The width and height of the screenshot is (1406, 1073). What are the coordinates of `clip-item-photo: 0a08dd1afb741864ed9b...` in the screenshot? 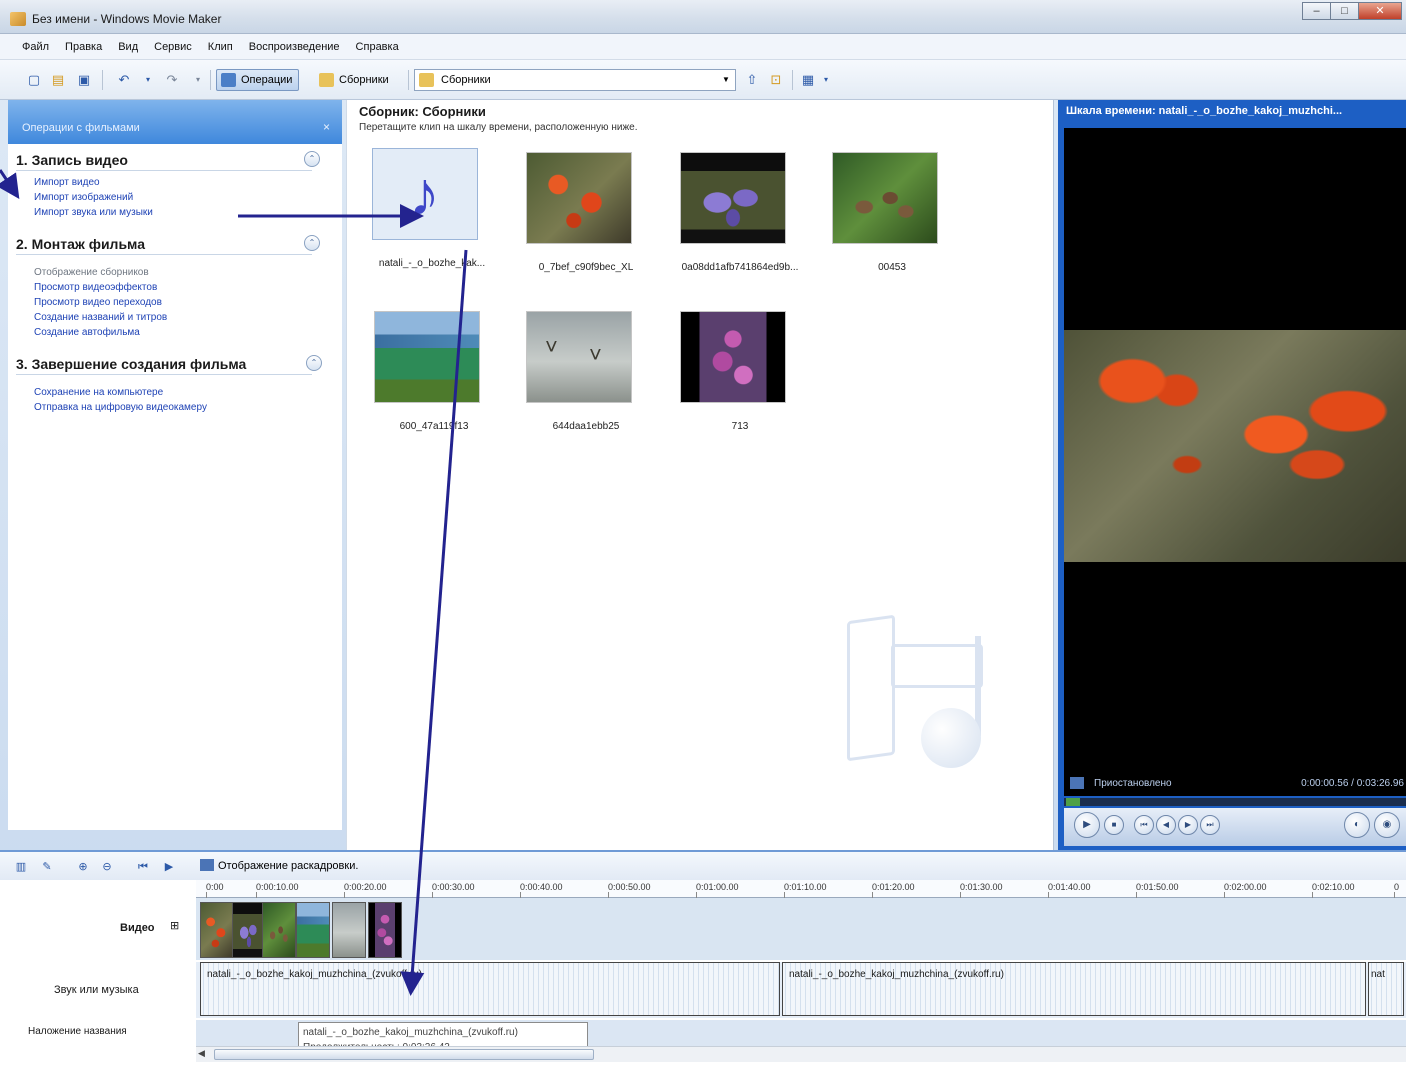 It's located at (735, 222).